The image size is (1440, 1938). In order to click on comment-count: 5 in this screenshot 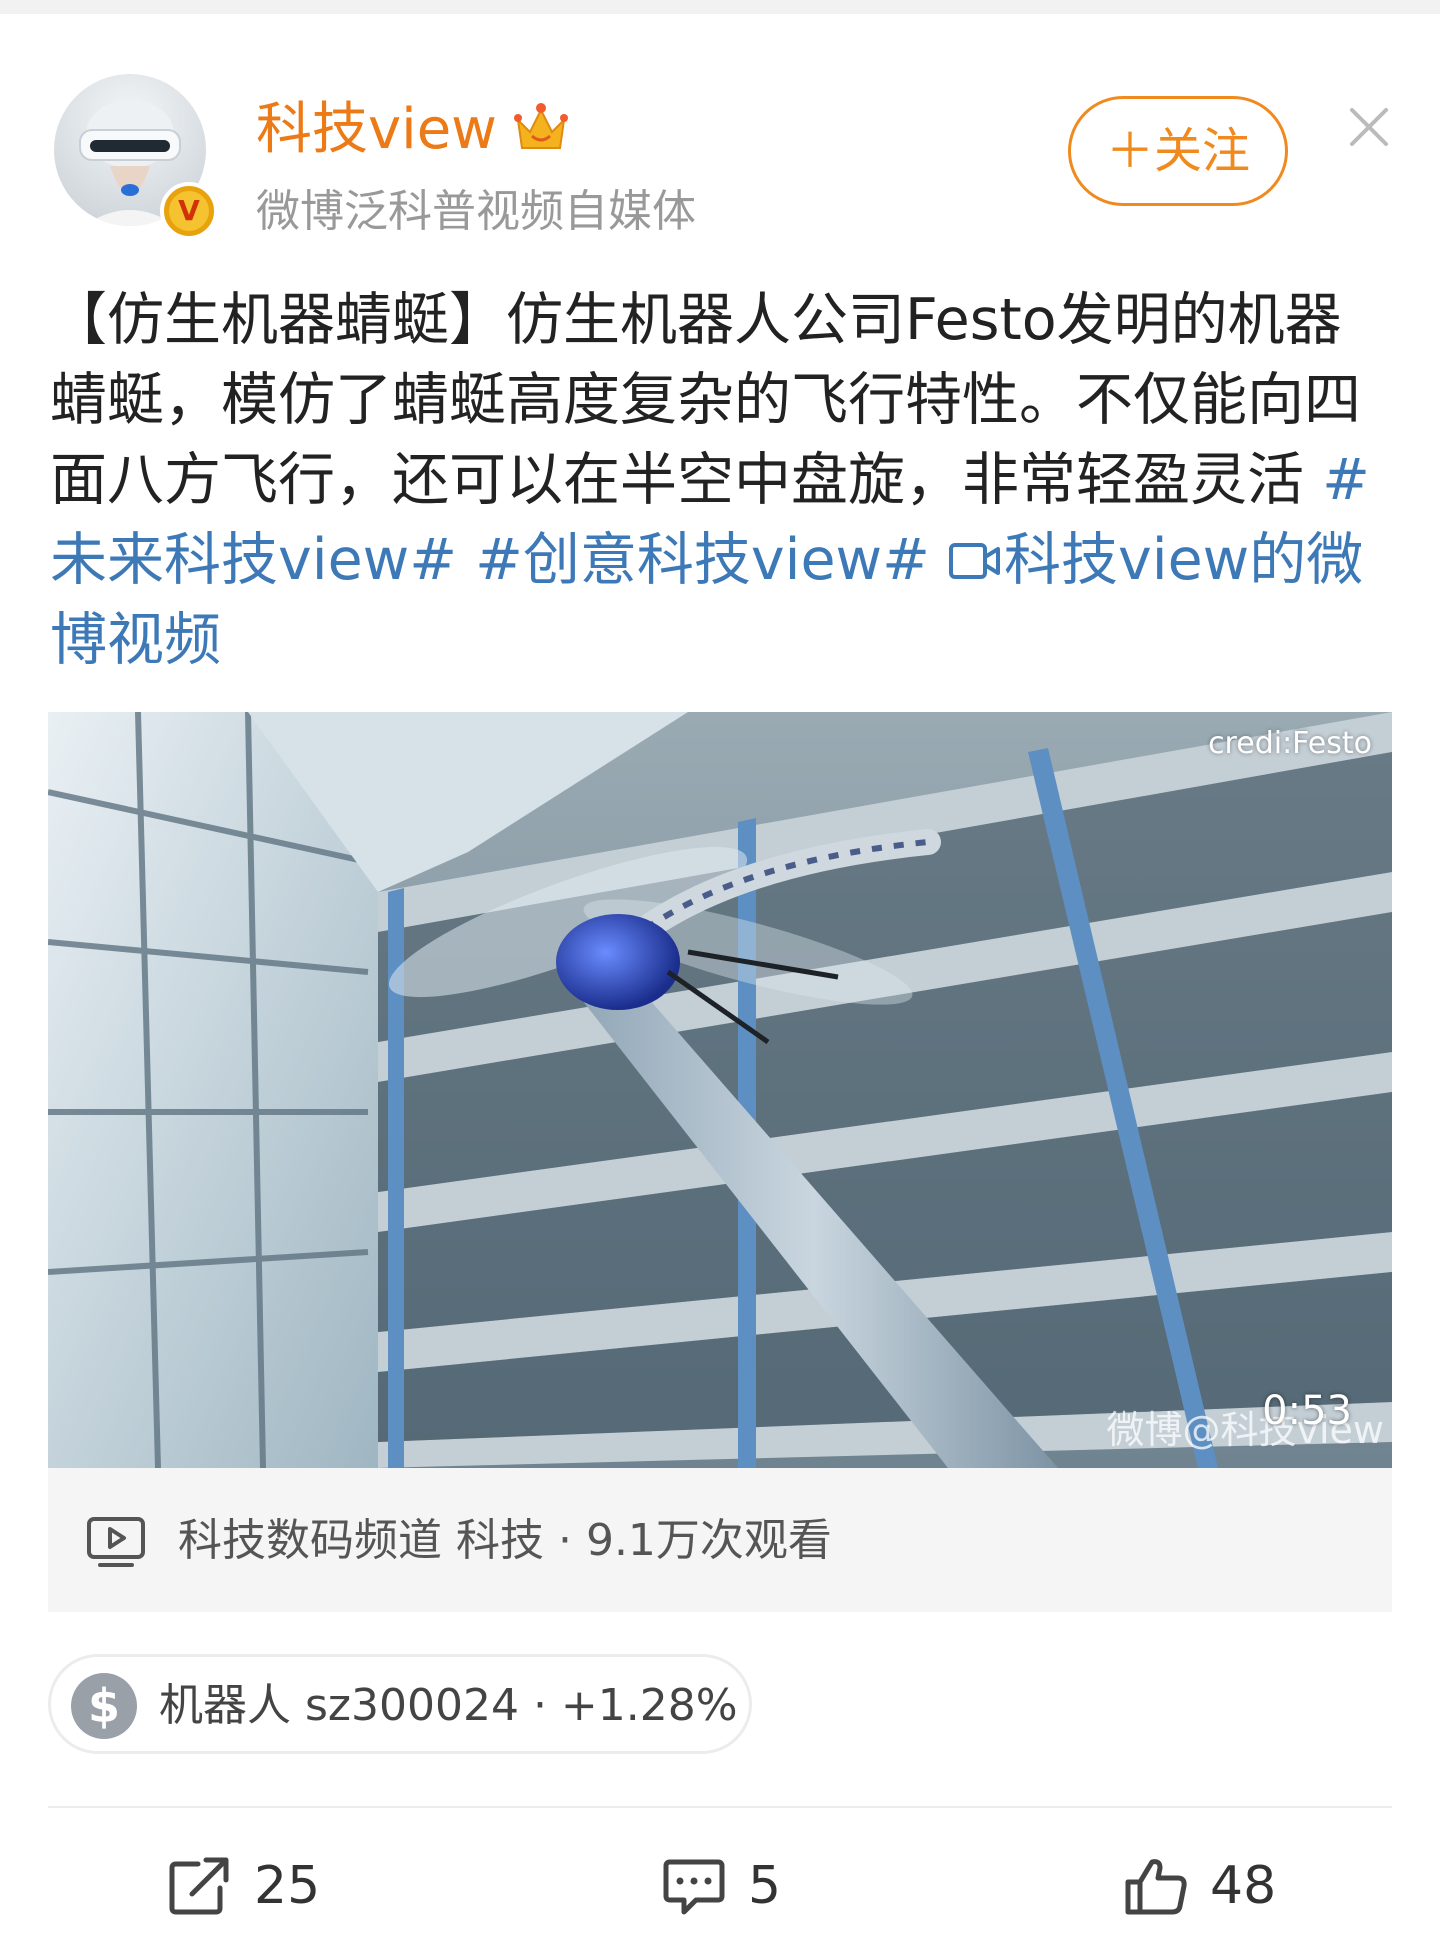, I will do `click(765, 1886)`.